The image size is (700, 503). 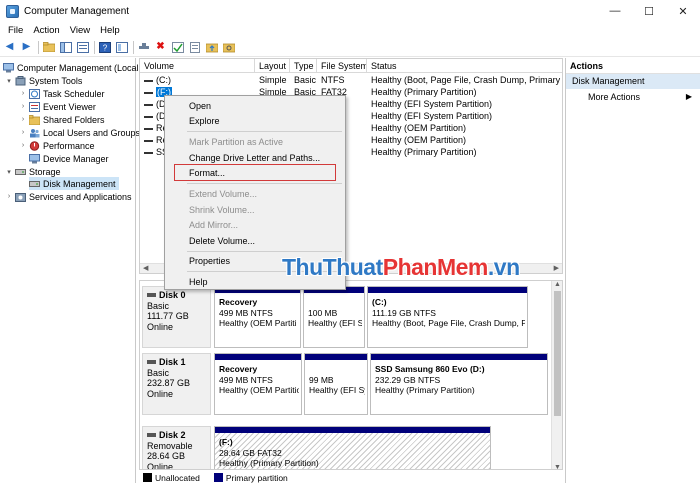 What do you see at coordinates (9, 47) in the screenshot?
I see `back-icon: ◀` at bounding box center [9, 47].